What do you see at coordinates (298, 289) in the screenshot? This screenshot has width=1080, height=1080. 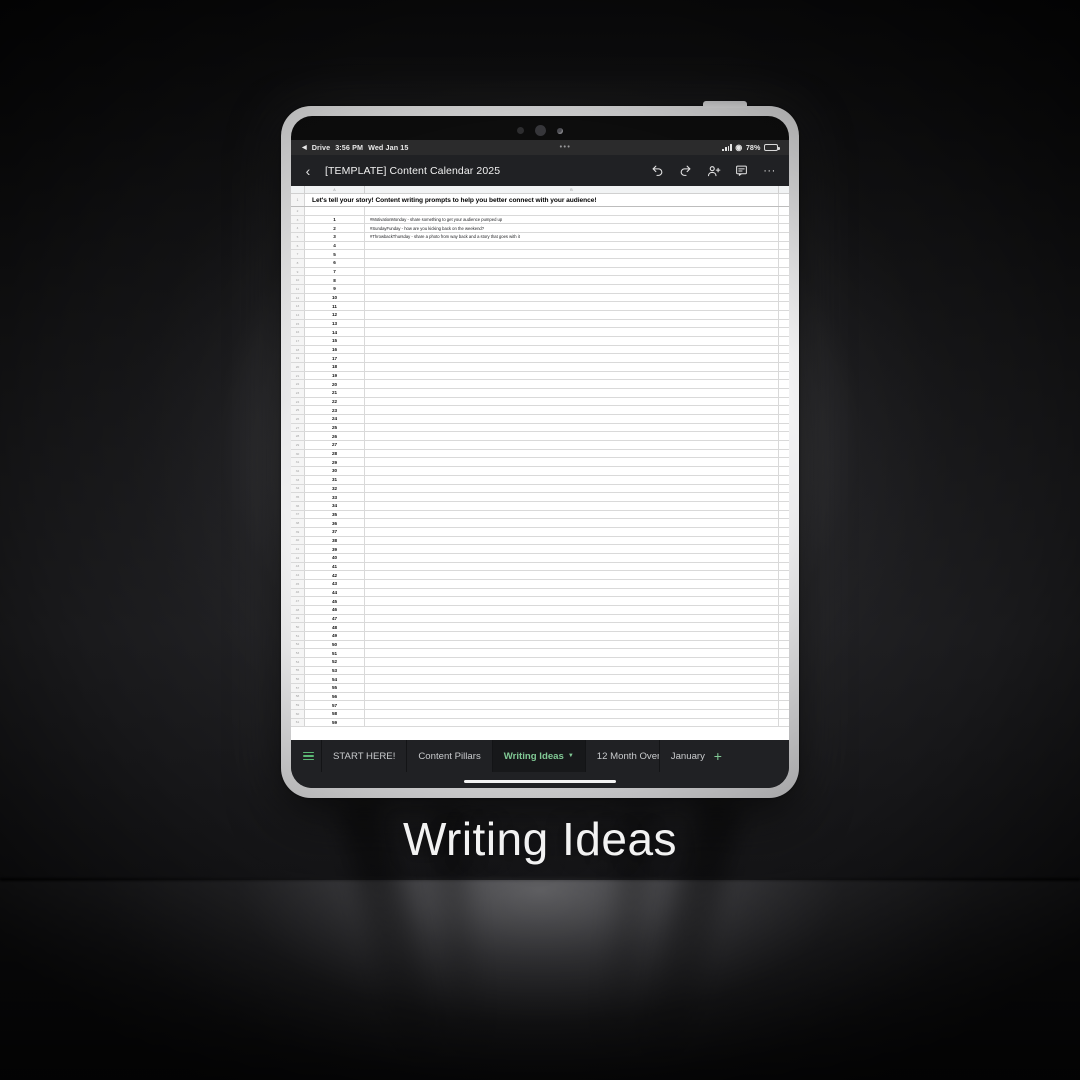 I see `row-number: 11` at bounding box center [298, 289].